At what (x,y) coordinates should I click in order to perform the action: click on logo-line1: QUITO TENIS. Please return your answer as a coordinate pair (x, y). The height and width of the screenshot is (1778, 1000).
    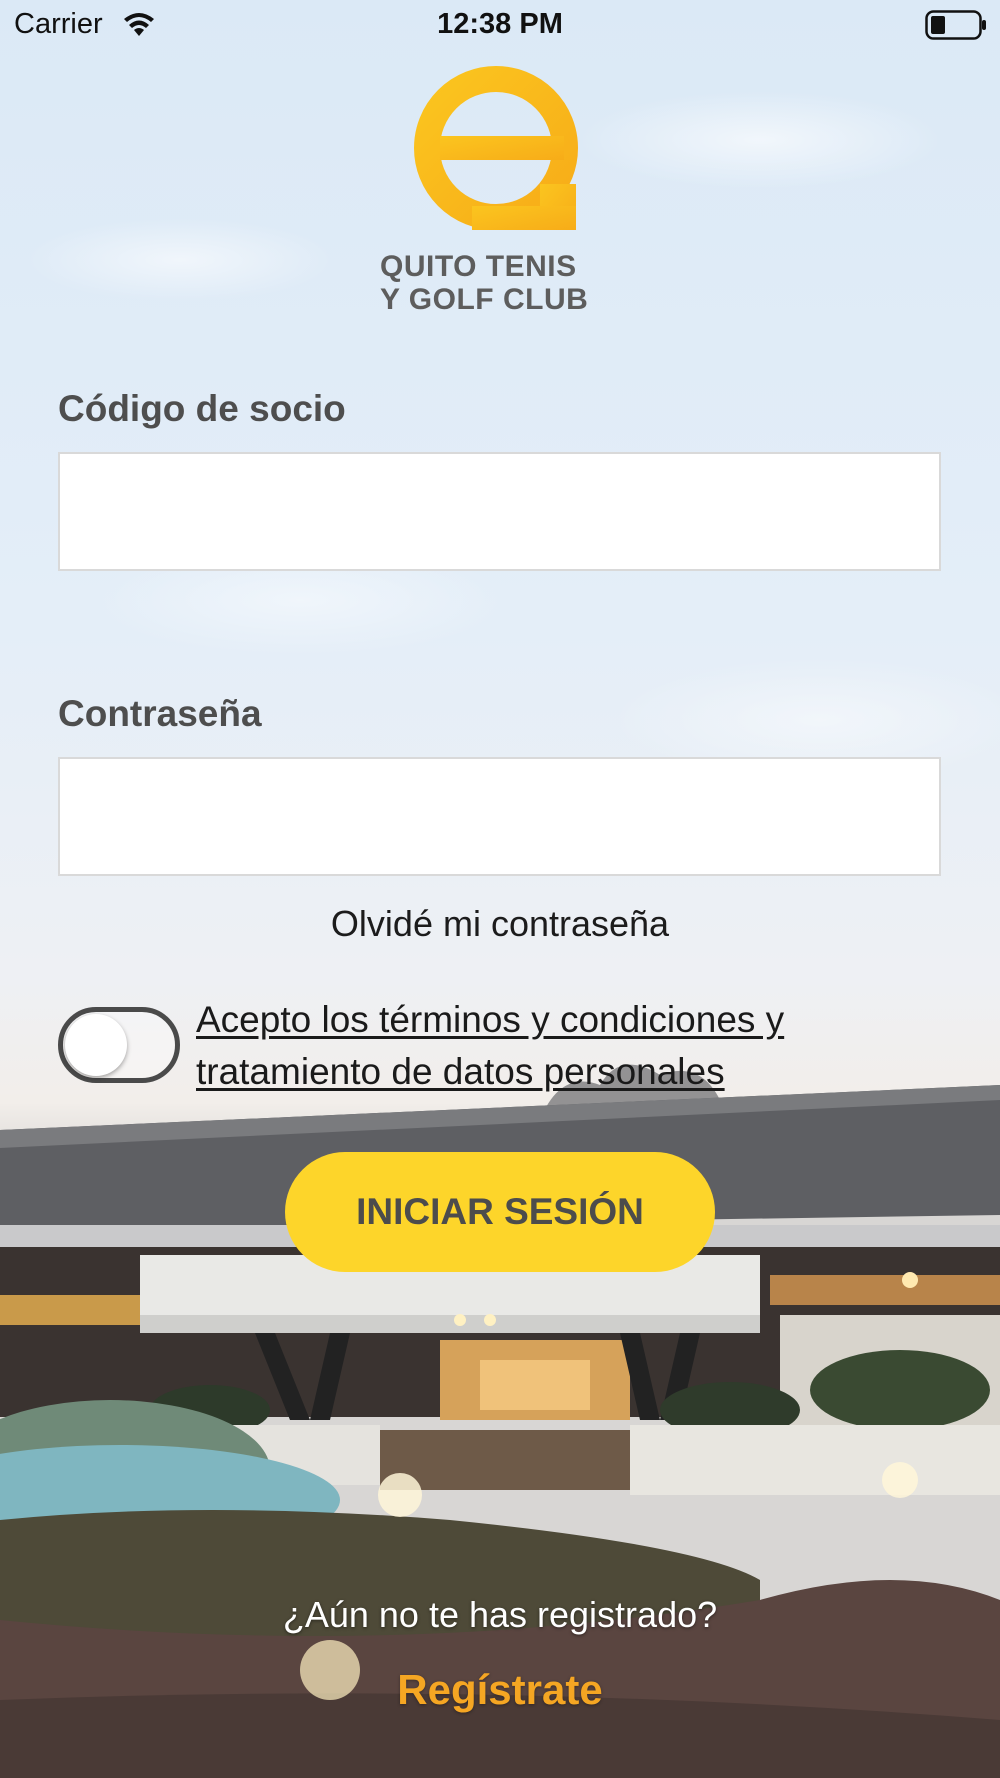
    Looking at the image, I should click on (478, 266).